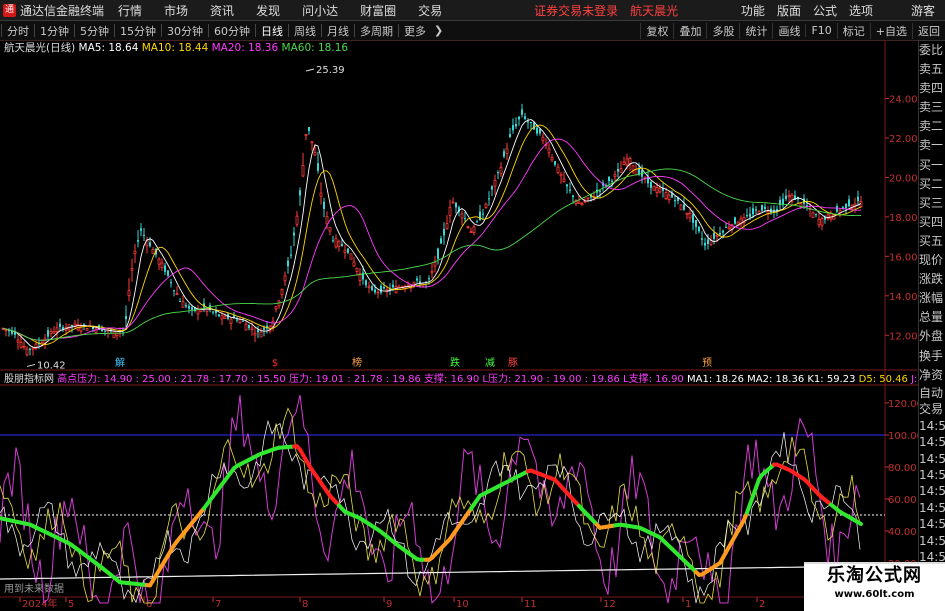 This screenshot has width=945, height=611. I want to click on period-tab: 5分钟, so click(94, 31).